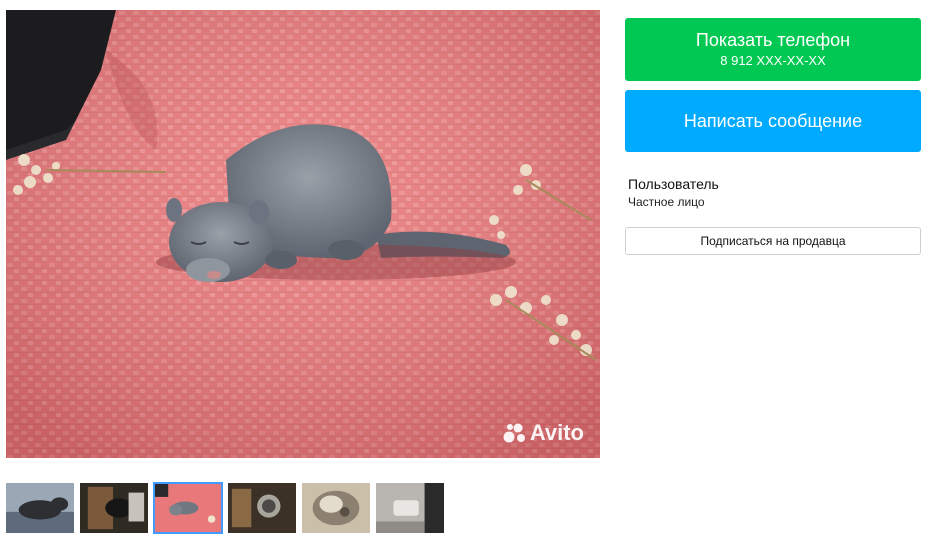 The image size is (926, 542). I want to click on show-phone-label: Показать телефон, so click(773, 40).